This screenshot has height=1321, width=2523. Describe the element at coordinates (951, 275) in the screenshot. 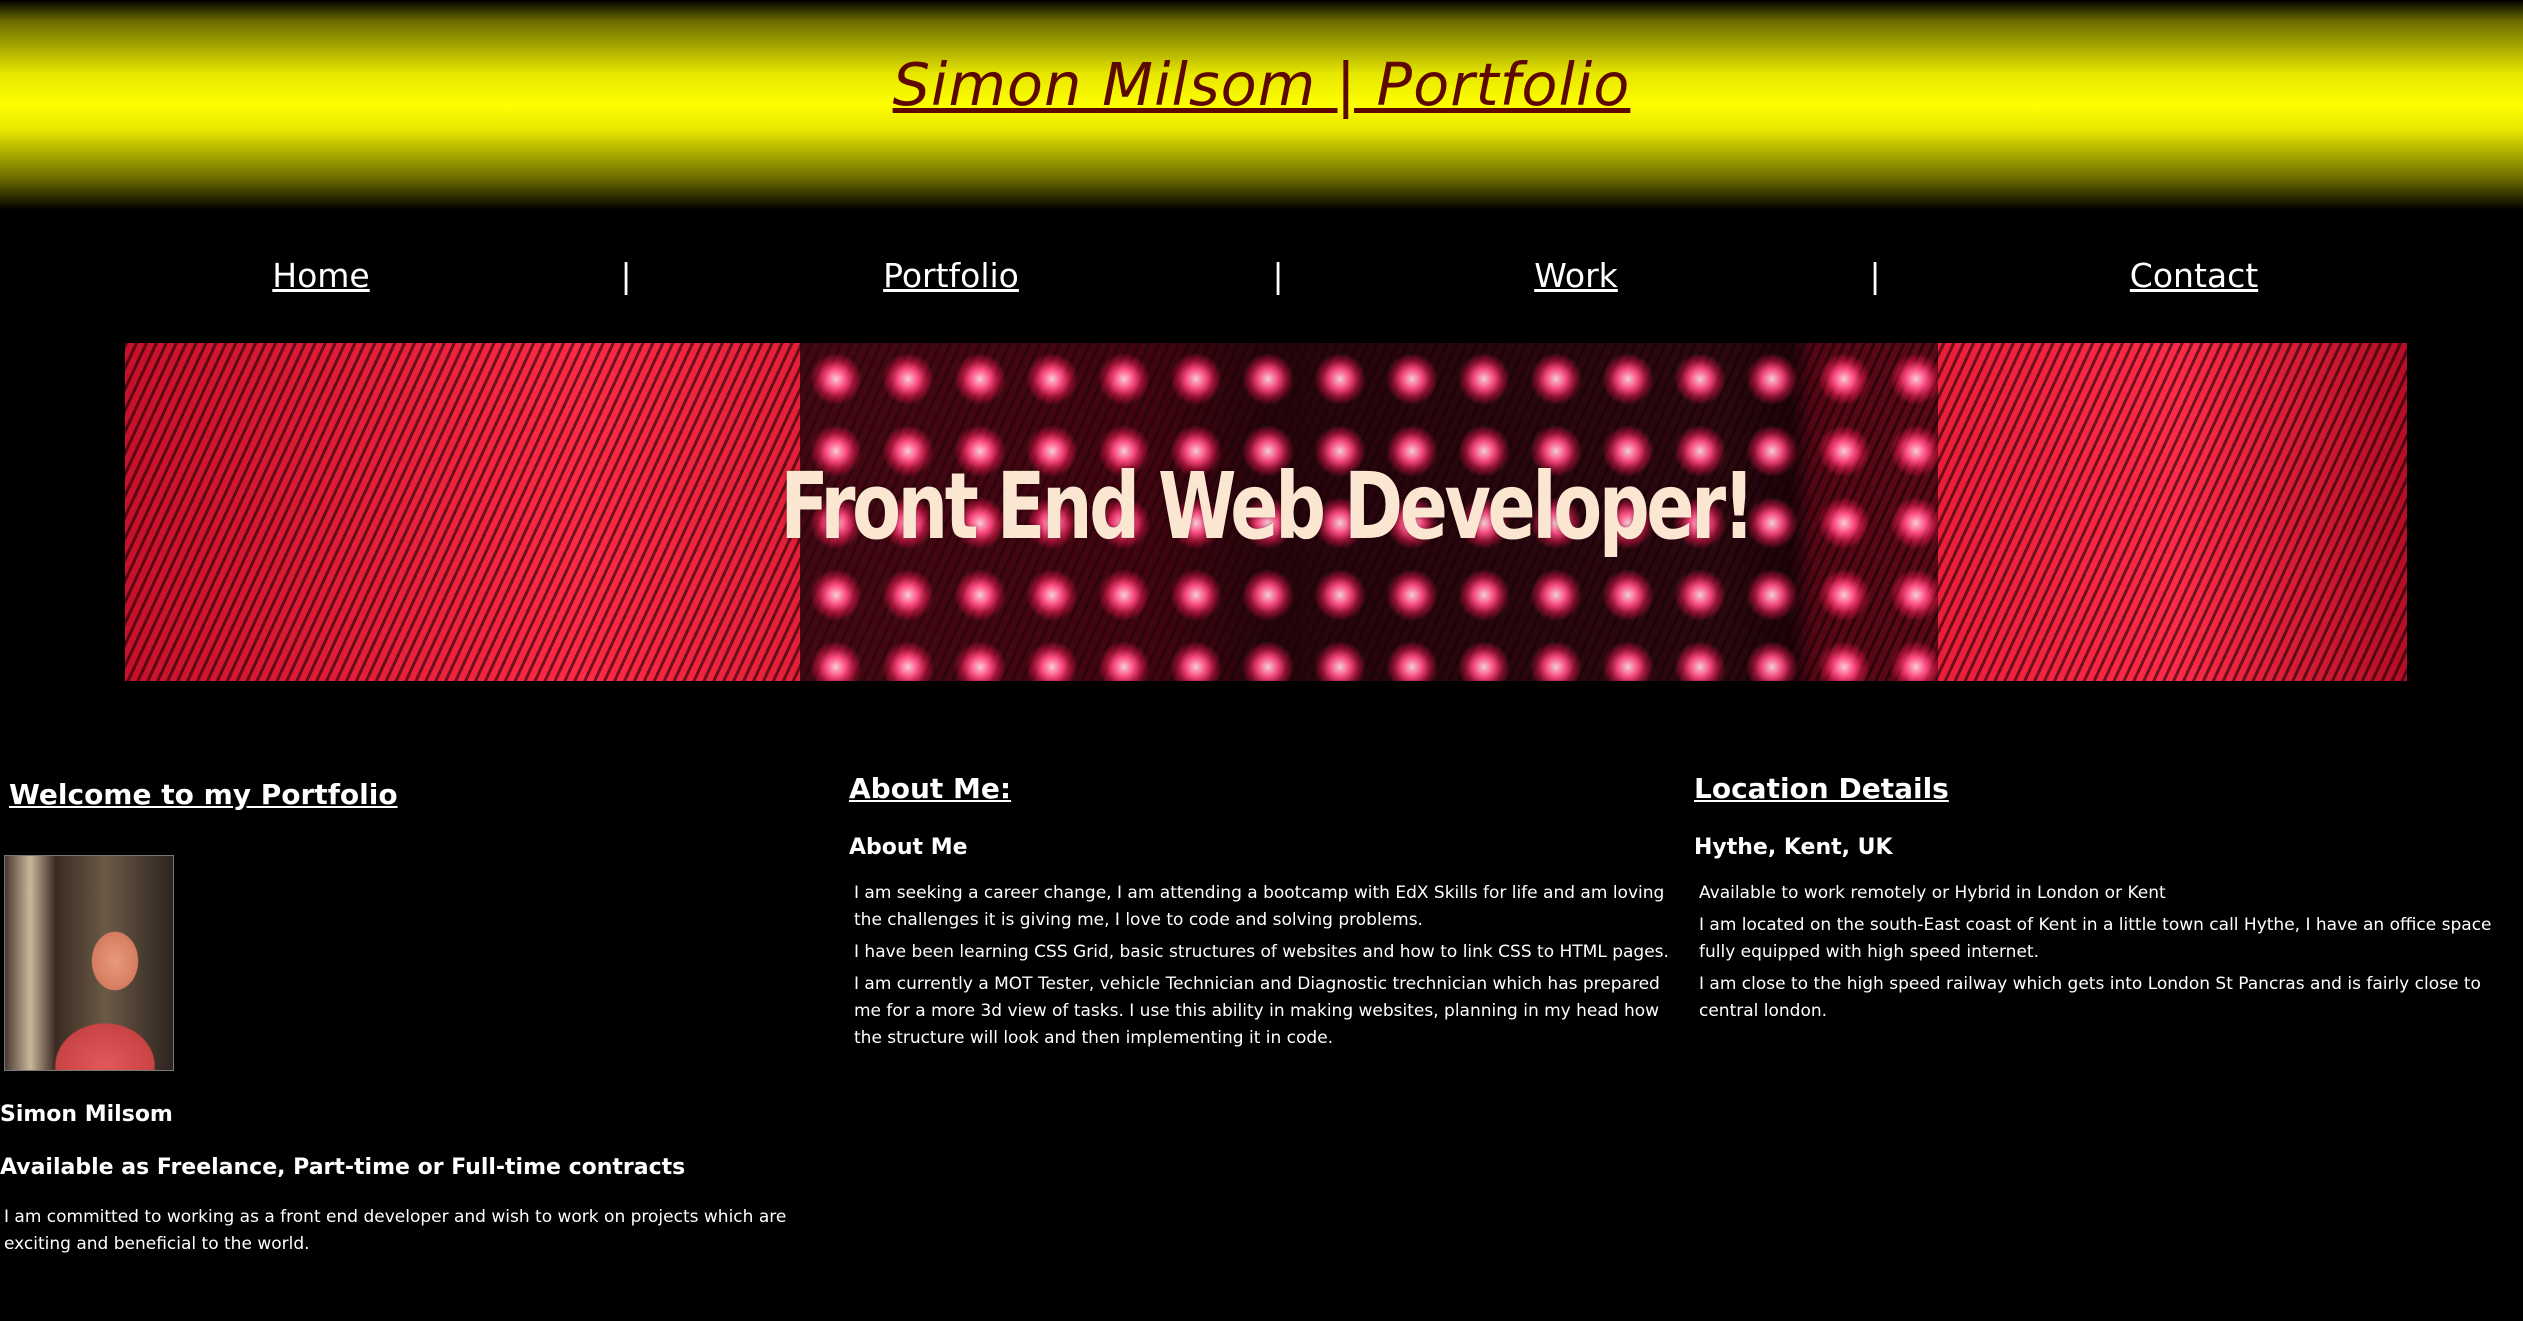

I see `nav-link-portfolio: Portfolio` at that location.